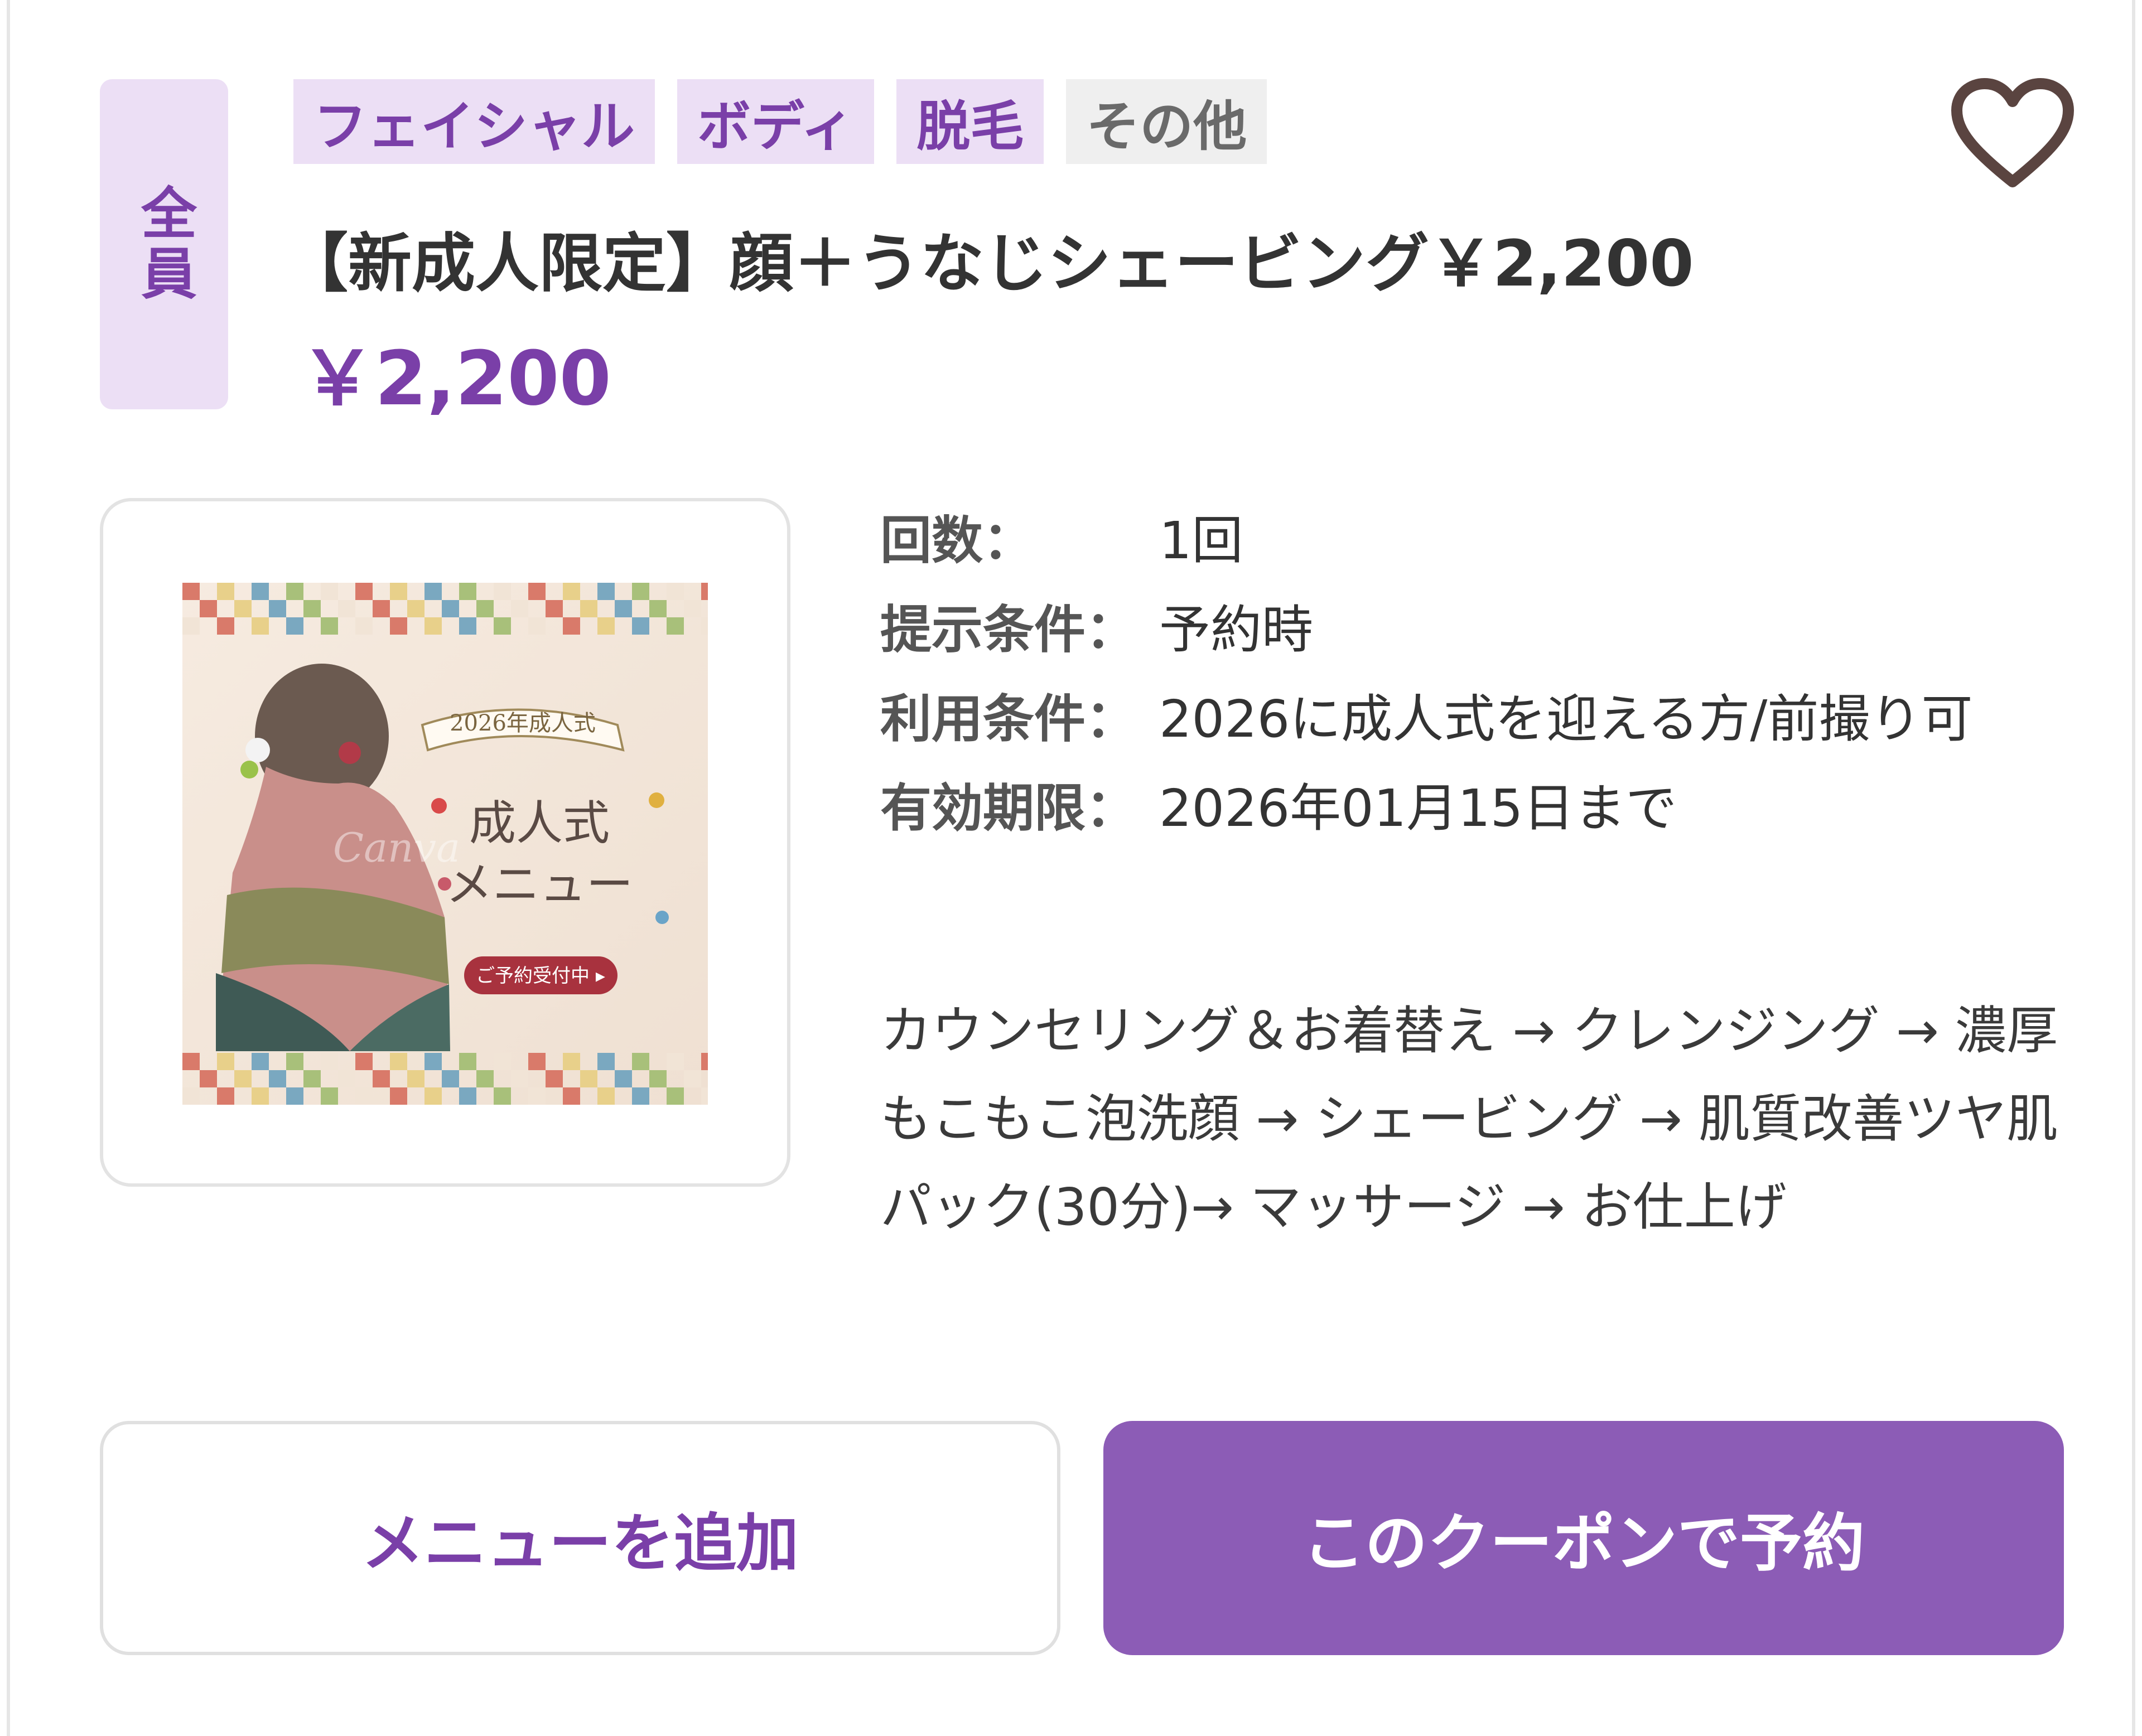 This screenshot has height=1736, width=2142. Describe the element at coordinates (1471, 631) in the screenshot. I see `detail-presentation: 提示条件： 予約時` at that location.